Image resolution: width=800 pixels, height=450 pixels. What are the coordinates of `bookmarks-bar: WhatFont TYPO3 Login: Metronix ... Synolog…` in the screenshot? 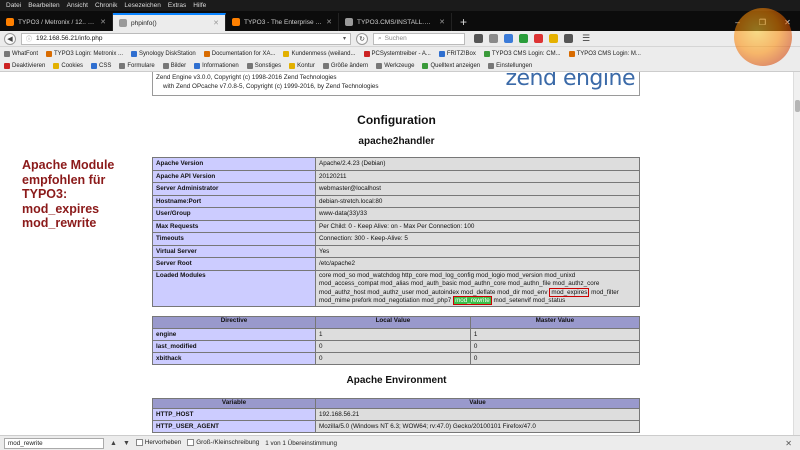 It's located at (400, 53).